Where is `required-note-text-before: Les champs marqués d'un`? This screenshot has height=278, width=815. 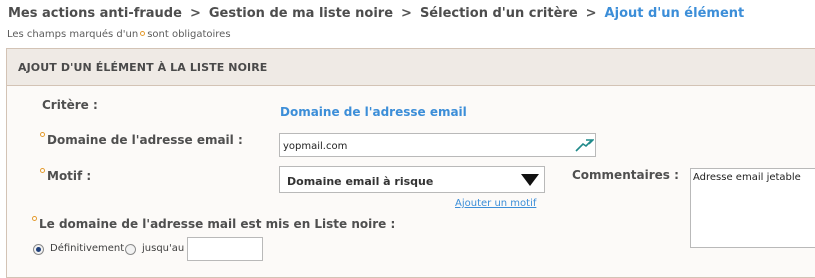
required-note-text-before: Les champs marqués d'un is located at coordinates (73, 34).